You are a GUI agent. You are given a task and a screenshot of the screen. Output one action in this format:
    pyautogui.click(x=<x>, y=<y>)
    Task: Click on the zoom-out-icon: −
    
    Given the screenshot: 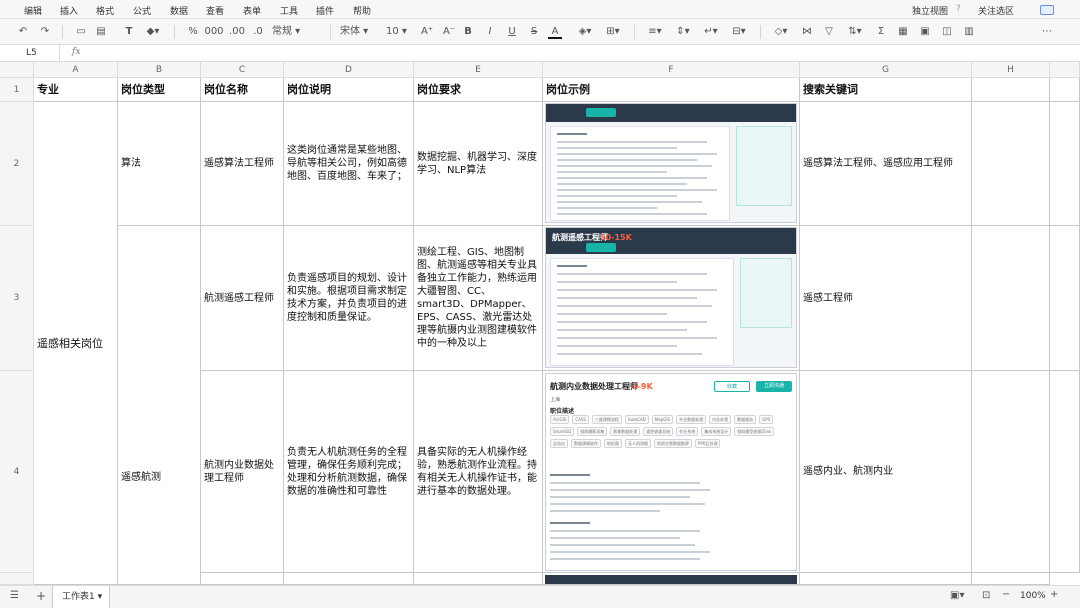 What is the action you would take?
    pyautogui.click(x=1006, y=594)
    